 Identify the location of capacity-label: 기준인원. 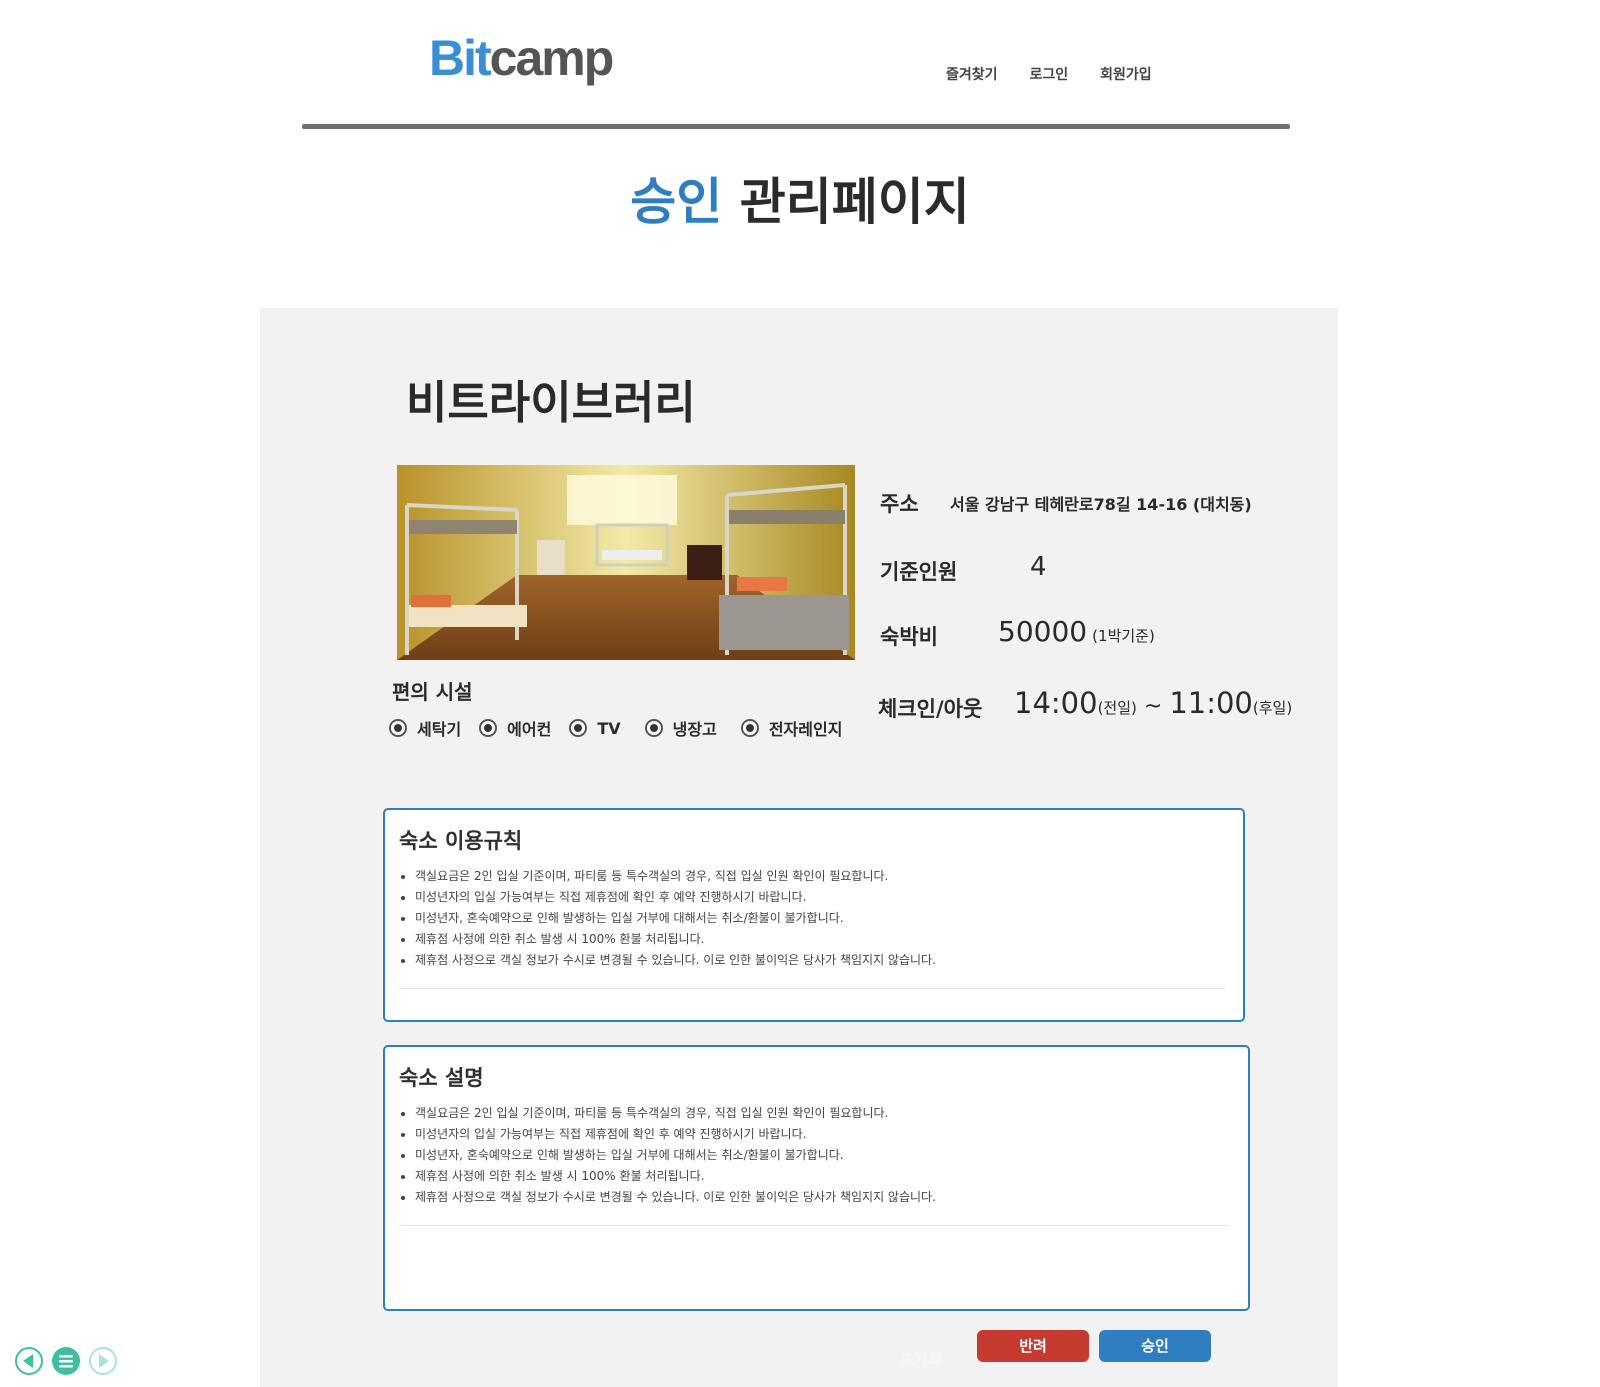
(919, 572).